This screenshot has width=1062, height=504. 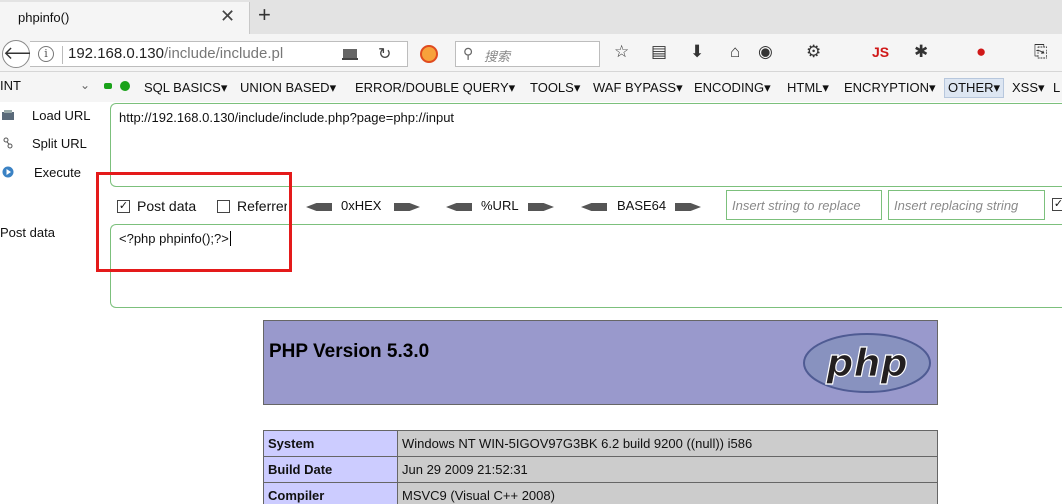 I want to click on replacing-string-placeholder: Insert replacing string, so click(x=956, y=205).